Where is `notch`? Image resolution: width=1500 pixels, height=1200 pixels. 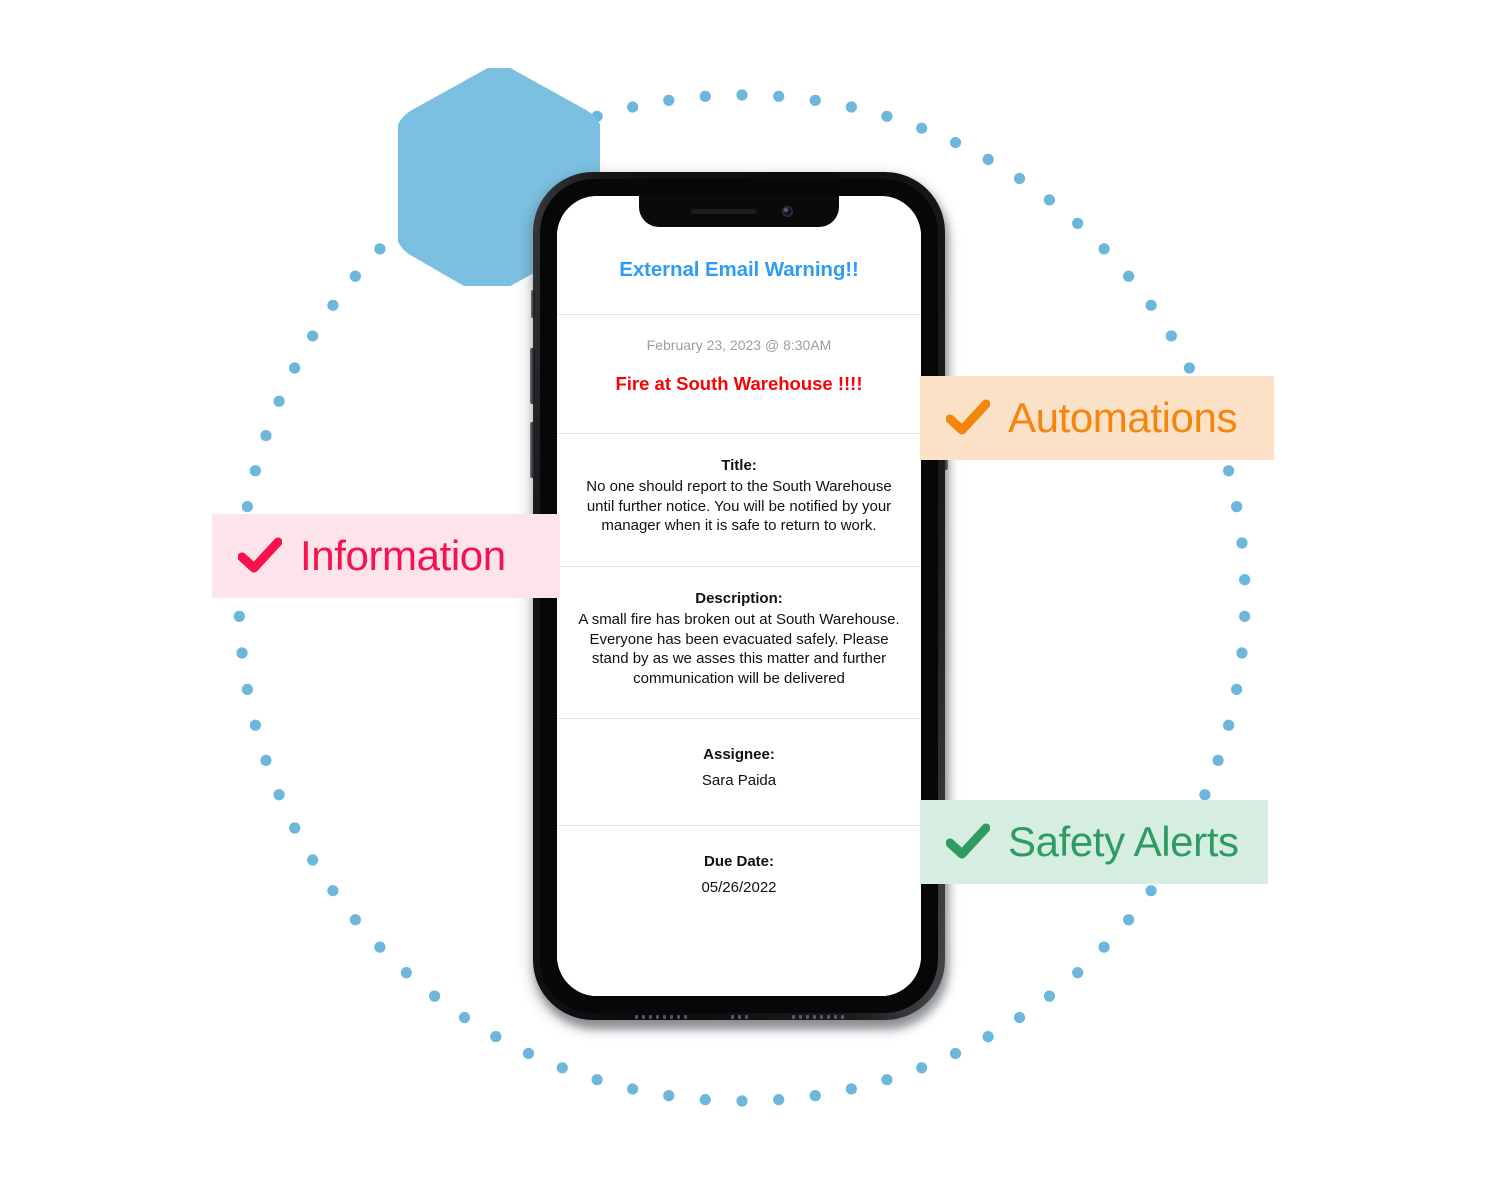
notch is located at coordinates (739, 211).